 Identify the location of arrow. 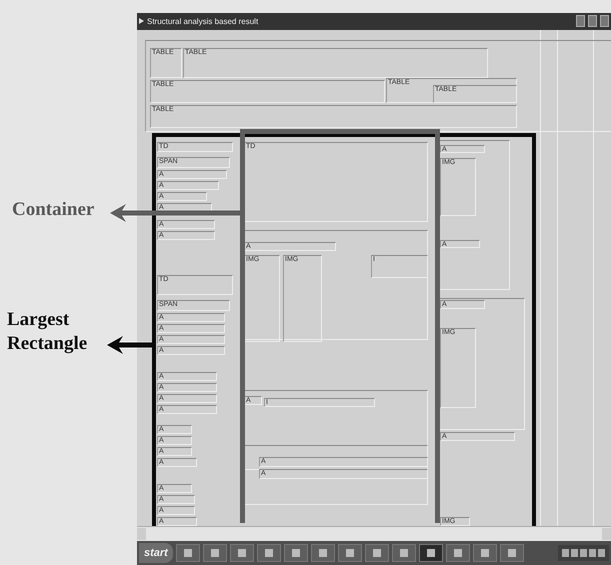
(129, 345).